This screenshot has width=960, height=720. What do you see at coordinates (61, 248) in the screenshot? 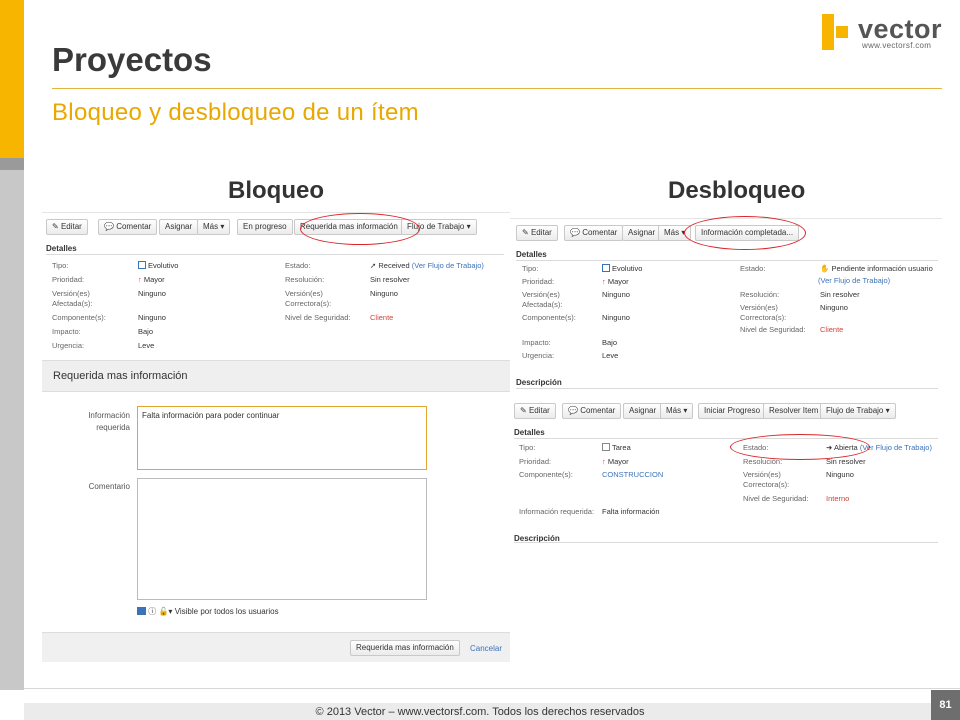
I see `detalles-title: Detalles` at bounding box center [61, 248].